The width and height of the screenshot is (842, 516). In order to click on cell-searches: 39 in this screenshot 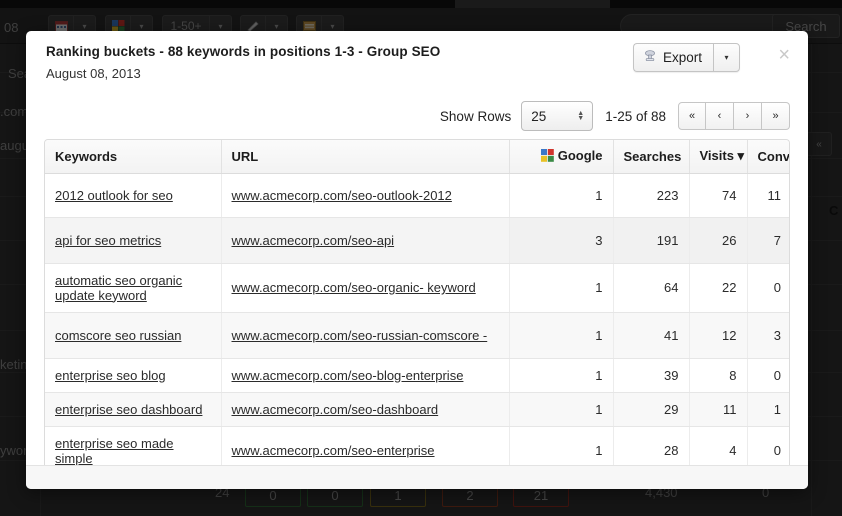, I will do `click(651, 375)`.